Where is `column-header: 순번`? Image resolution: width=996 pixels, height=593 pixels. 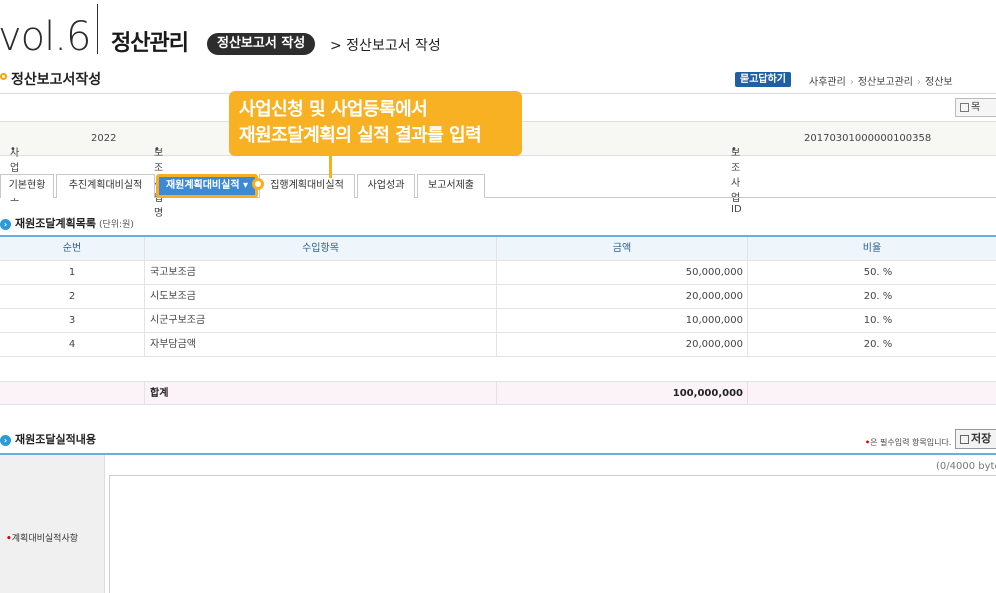
column-header: 순번 is located at coordinates (72, 248).